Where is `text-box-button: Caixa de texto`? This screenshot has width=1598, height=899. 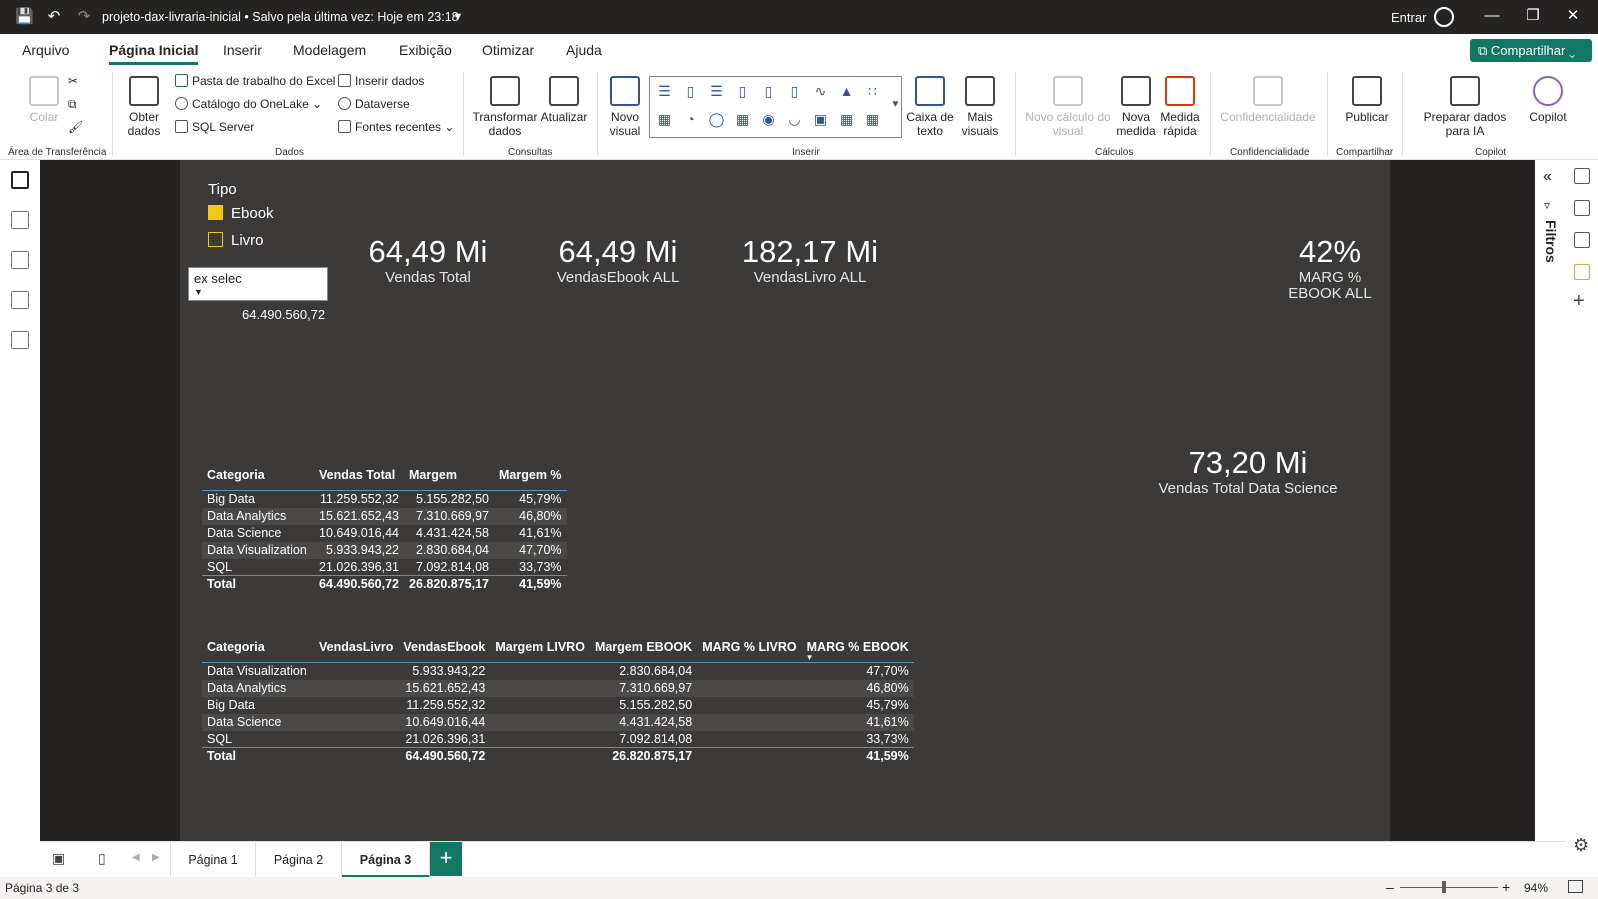 text-box-button: Caixa de texto is located at coordinates (930, 107).